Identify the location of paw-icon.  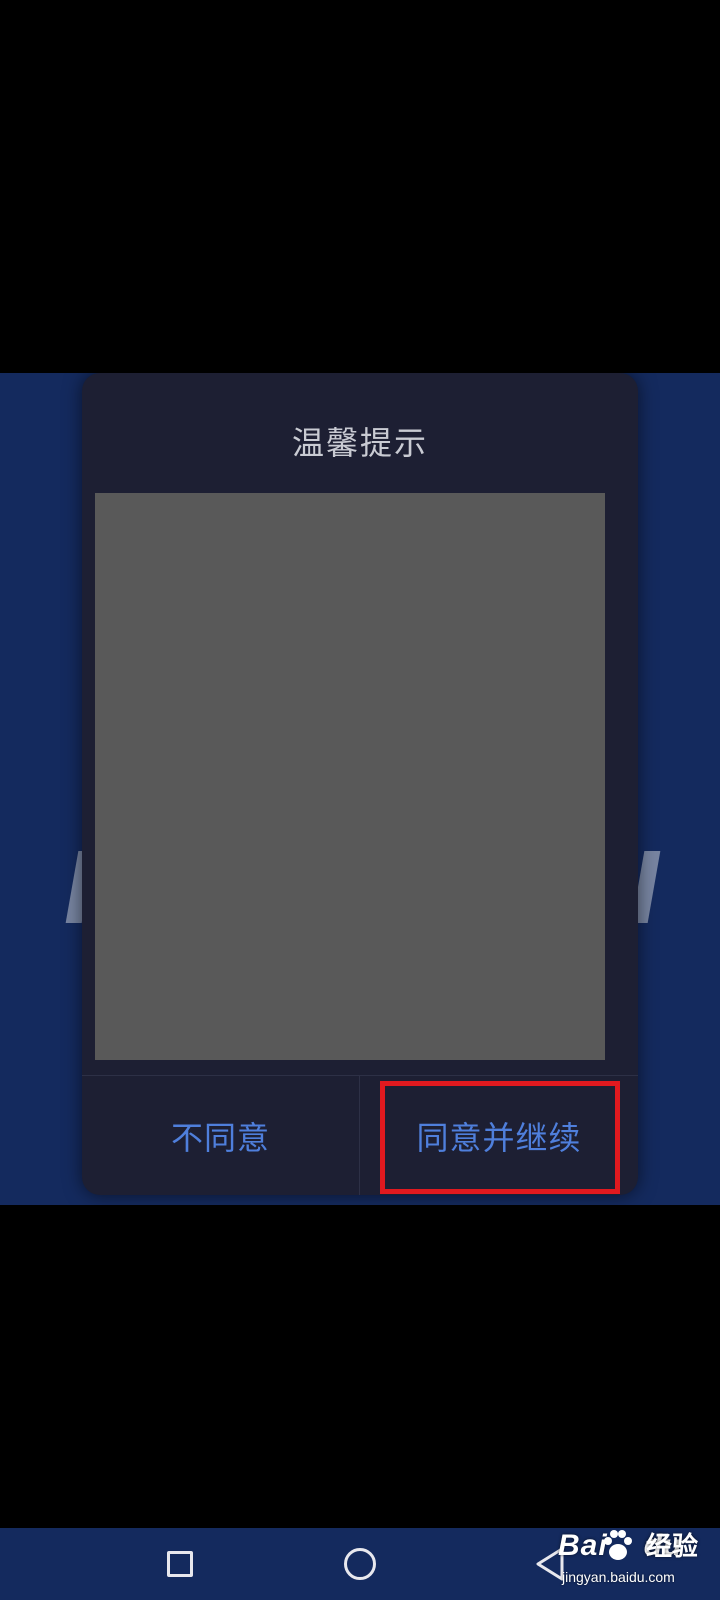
(618, 1545).